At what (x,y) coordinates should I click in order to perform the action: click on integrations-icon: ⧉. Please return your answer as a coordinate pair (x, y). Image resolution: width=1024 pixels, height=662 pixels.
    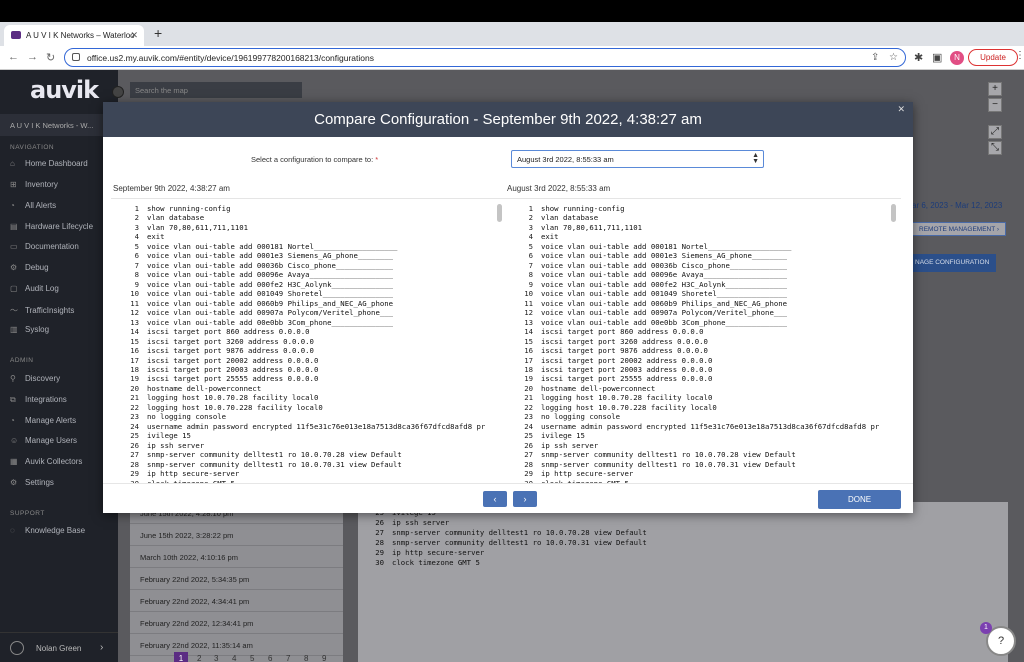
    Looking at the image, I should click on (15, 400).